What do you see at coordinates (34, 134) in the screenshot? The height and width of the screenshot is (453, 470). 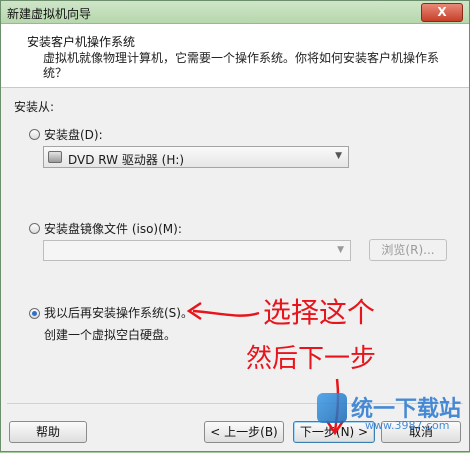 I see `disc-radio` at bounding box center [34, 134].